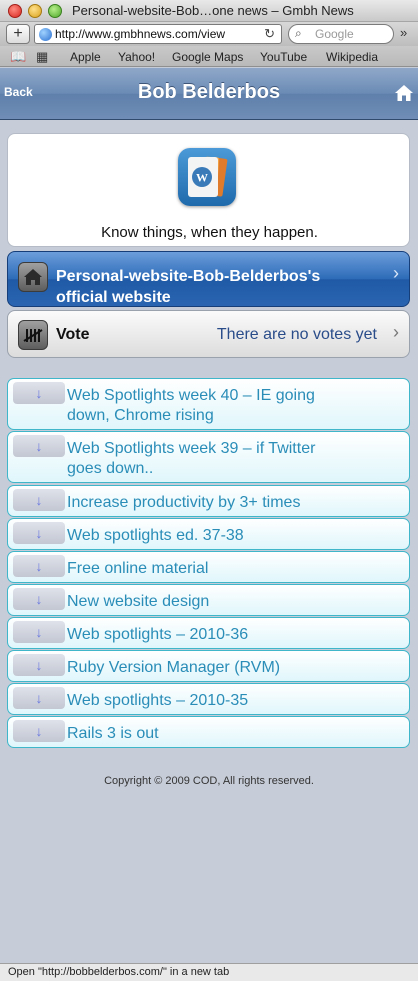 This screenshot has height=981, width=418. Describe the element at coordinates (208, 334) in the screenshot. I see `vote-row: Vote There are no votes yet ›` at that location.